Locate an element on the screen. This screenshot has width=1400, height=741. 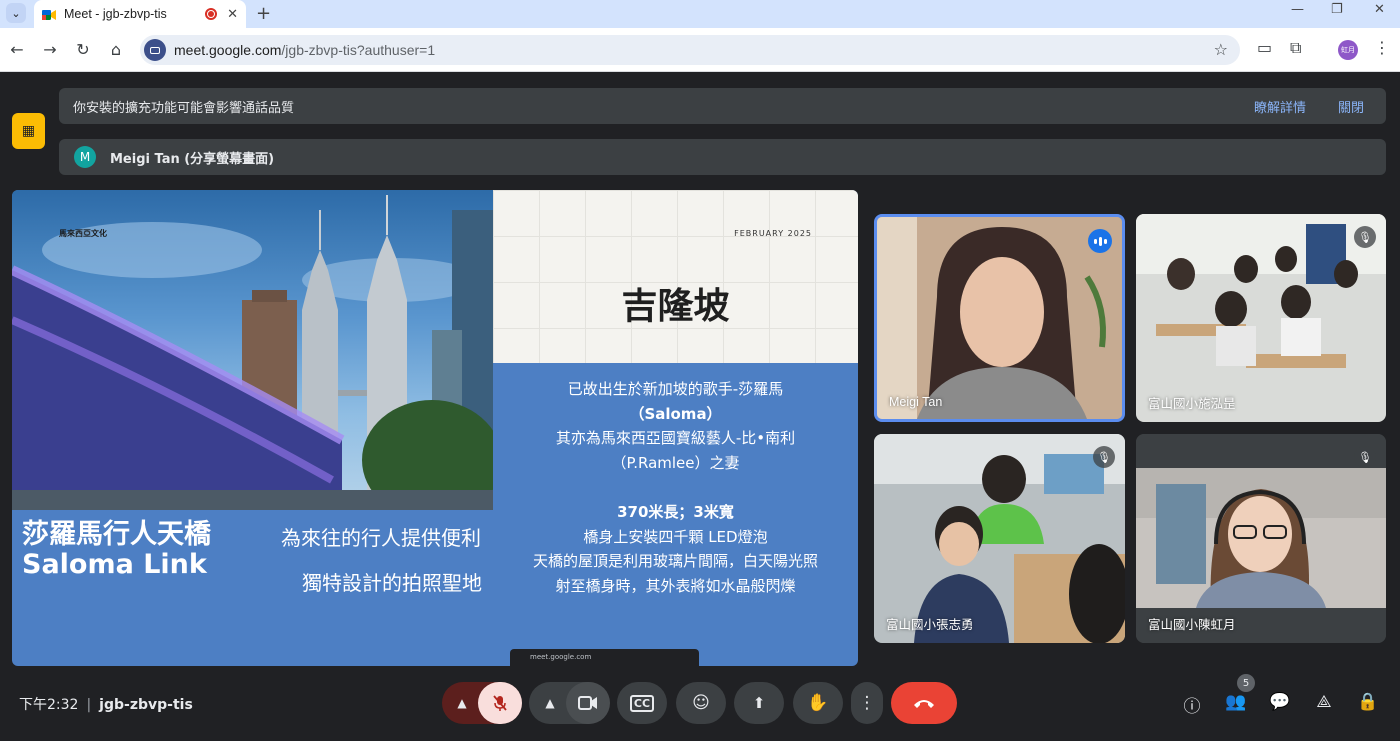
slide-body-line: （Saloma） is located at coordinates (675, 413).